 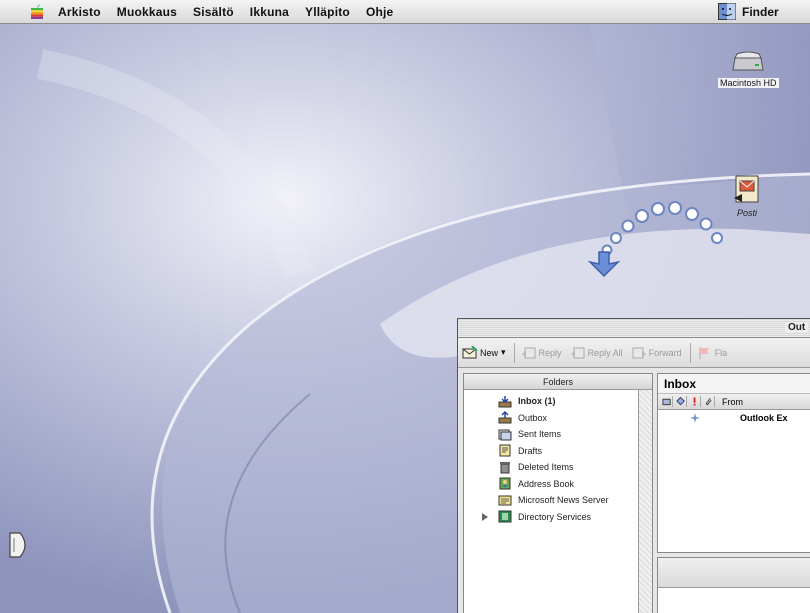 What do you see at coordinates (505, 450) in the screenshot?
I see `drafts-icon` at bounding box center [505, 450].